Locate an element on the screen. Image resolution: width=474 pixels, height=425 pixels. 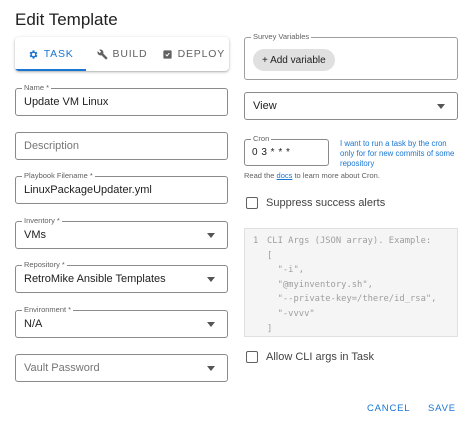
inventory-value: VMs is located at coordinates (35, 235).